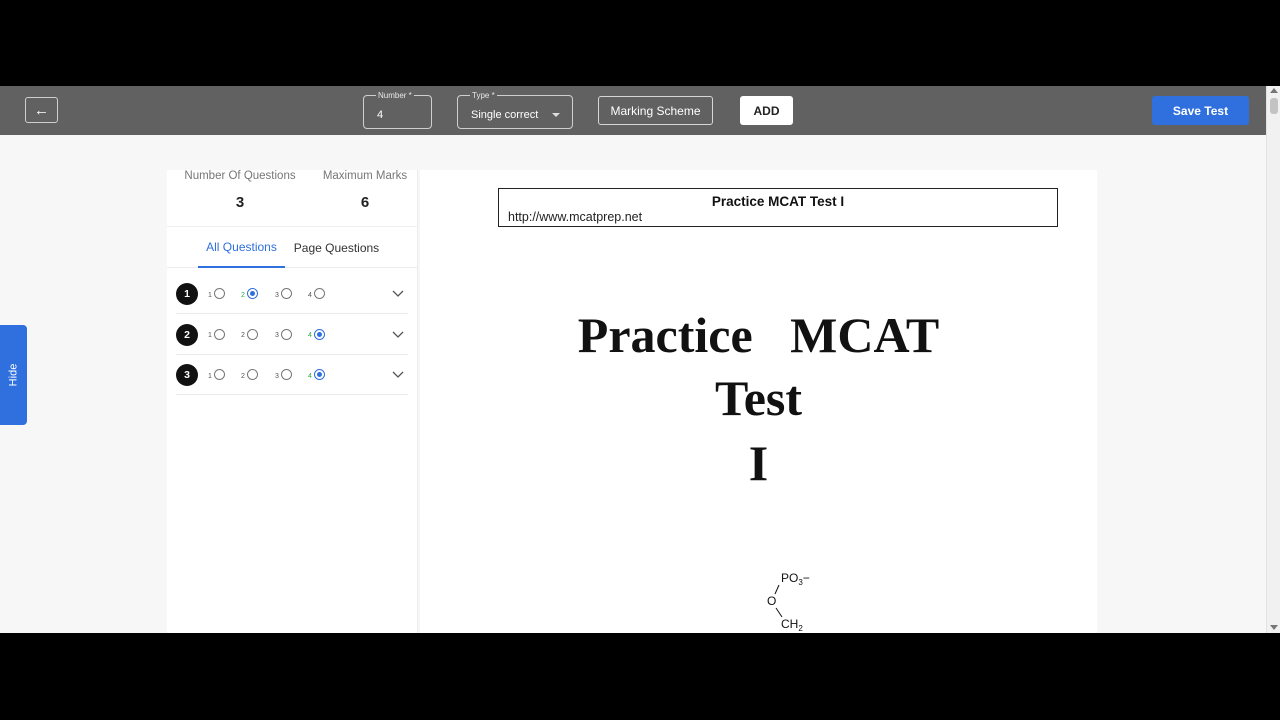  What do you see at coordinates (655, 110) in the screenshot?
I see `marking-scheme-button: Marking Scheme` at bounding box center [655, 110].